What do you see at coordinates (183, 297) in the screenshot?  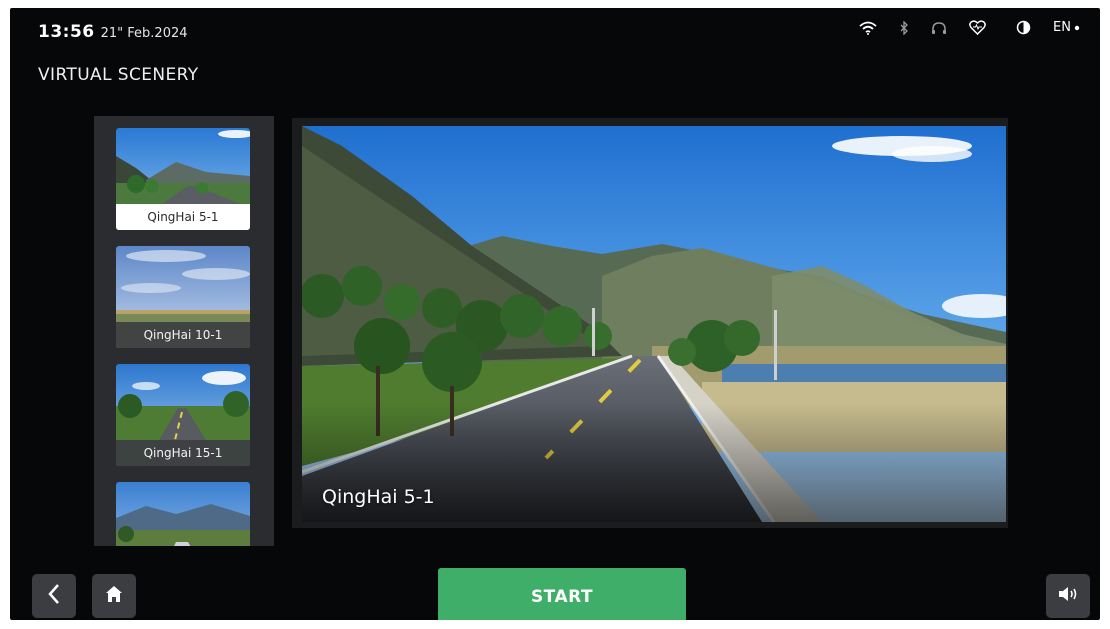 I see `scenery-item-qinghai-10-1: QingHai 10-1` at bounding box center [183, 297].